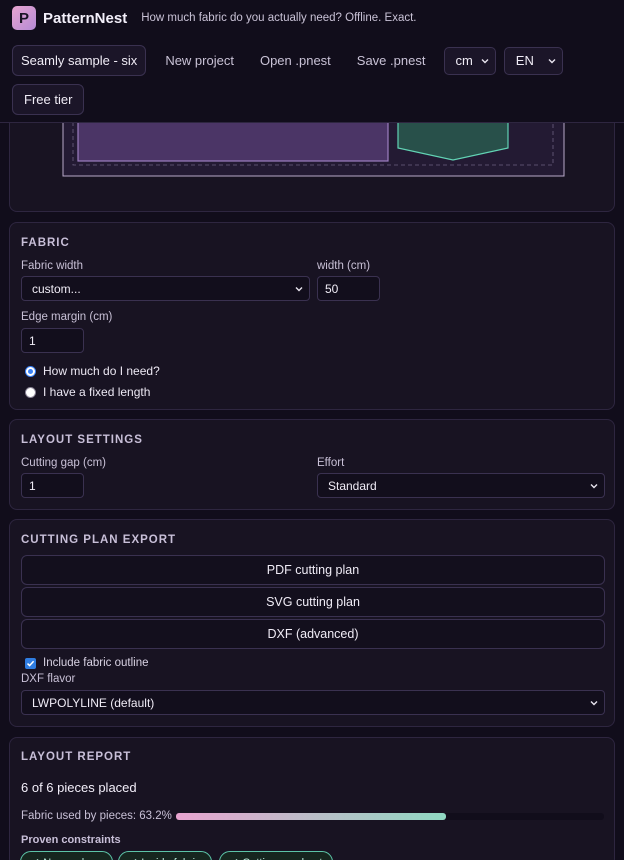 The width and height of the screenshot is (624, 860). Describe the element at coordinates (97, 392) in the screenshot. I see `mode-fixed-label: I have a fixed length` at that location.